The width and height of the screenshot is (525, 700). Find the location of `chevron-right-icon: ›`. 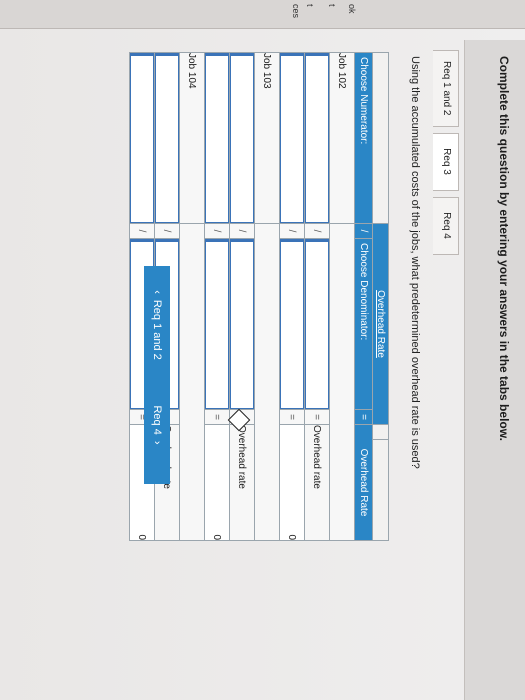

chevron-right-icon: › is located at coordinates (157, 442).